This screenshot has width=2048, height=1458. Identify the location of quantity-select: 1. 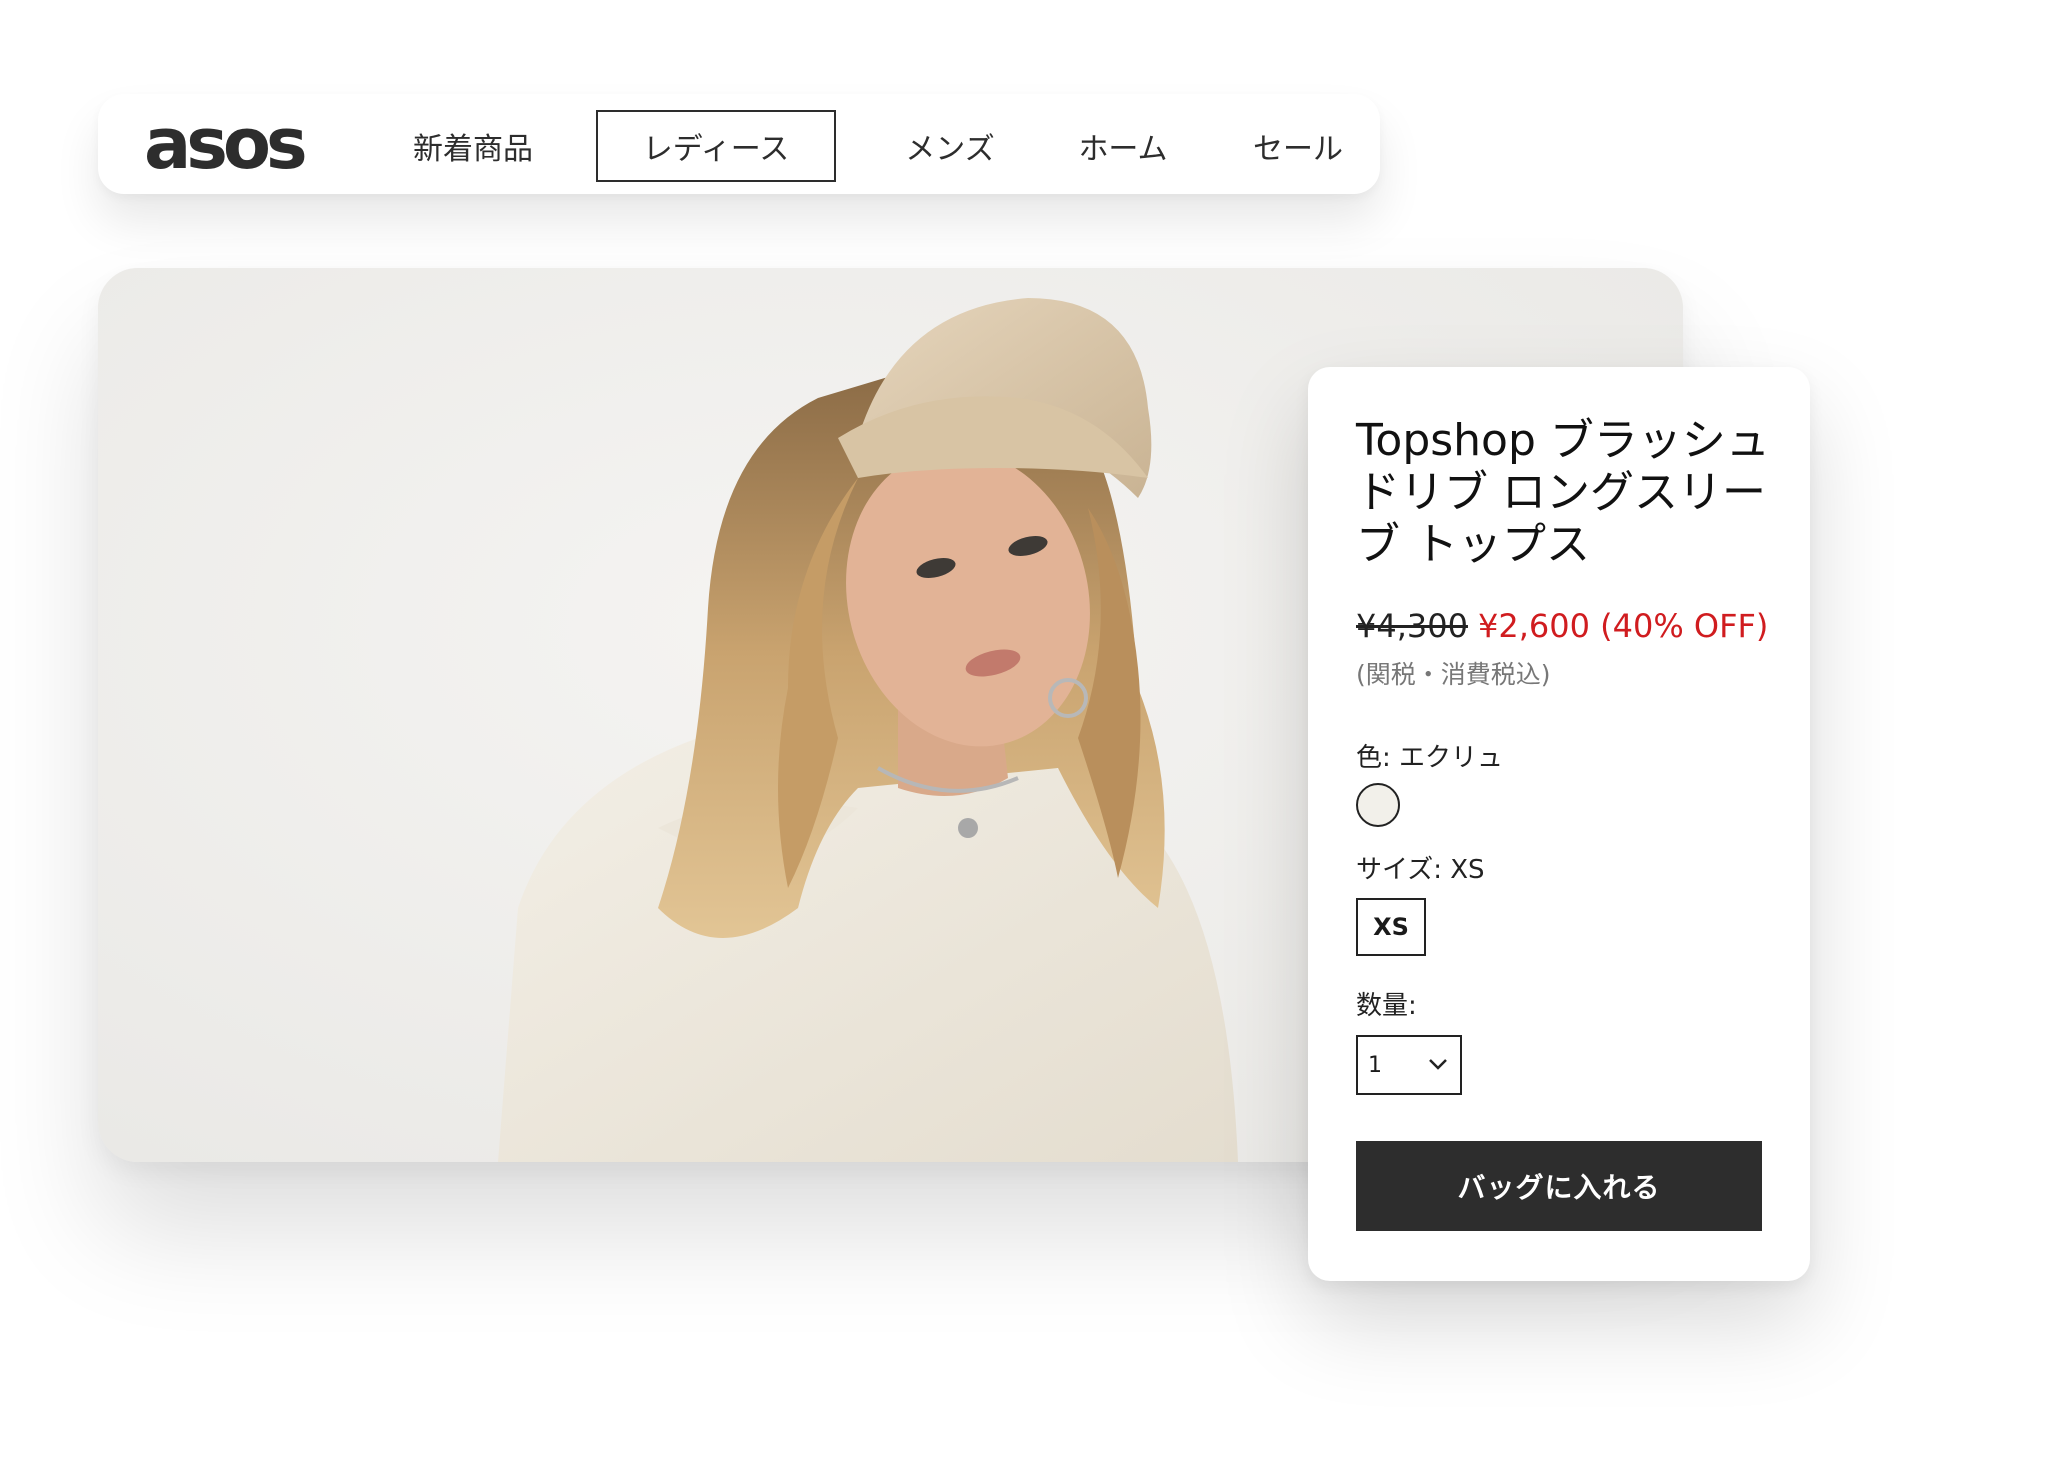
(1409, 1065).